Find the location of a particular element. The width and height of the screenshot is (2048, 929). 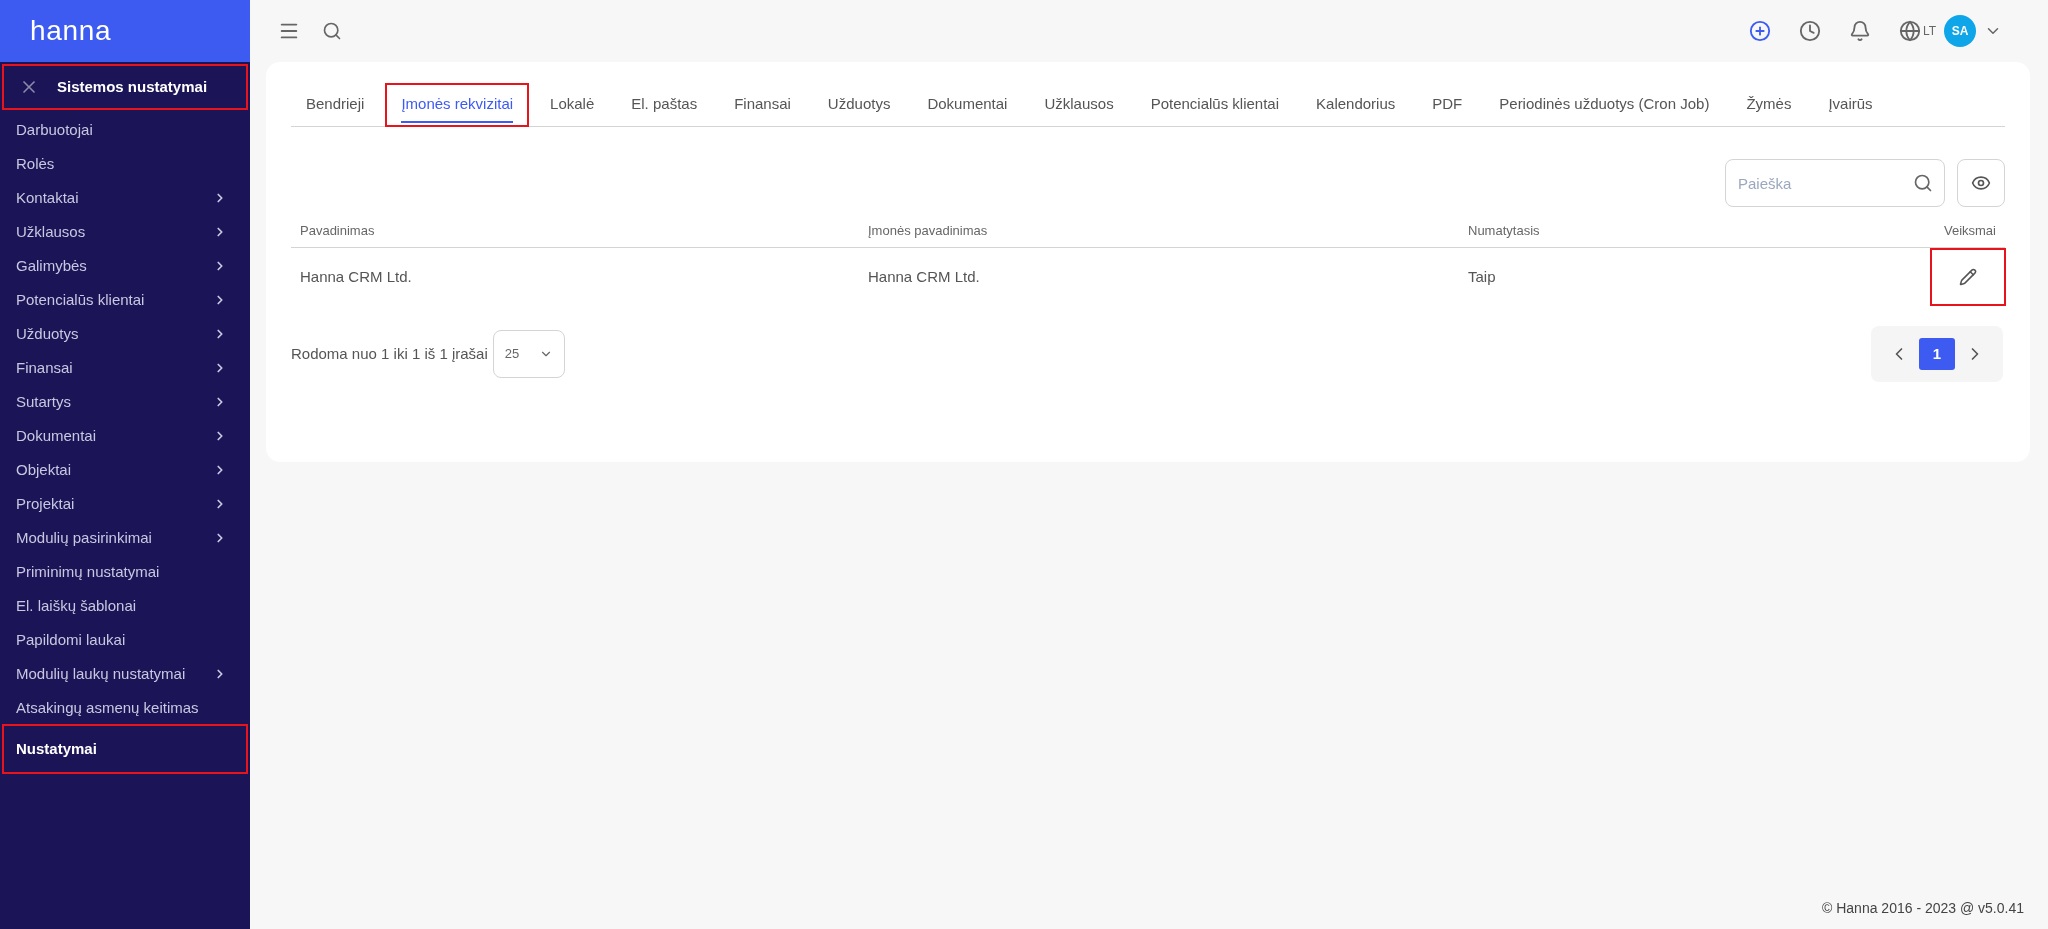

sidebar-item: Potencialūs klientai is located at coordinates (125, 300).